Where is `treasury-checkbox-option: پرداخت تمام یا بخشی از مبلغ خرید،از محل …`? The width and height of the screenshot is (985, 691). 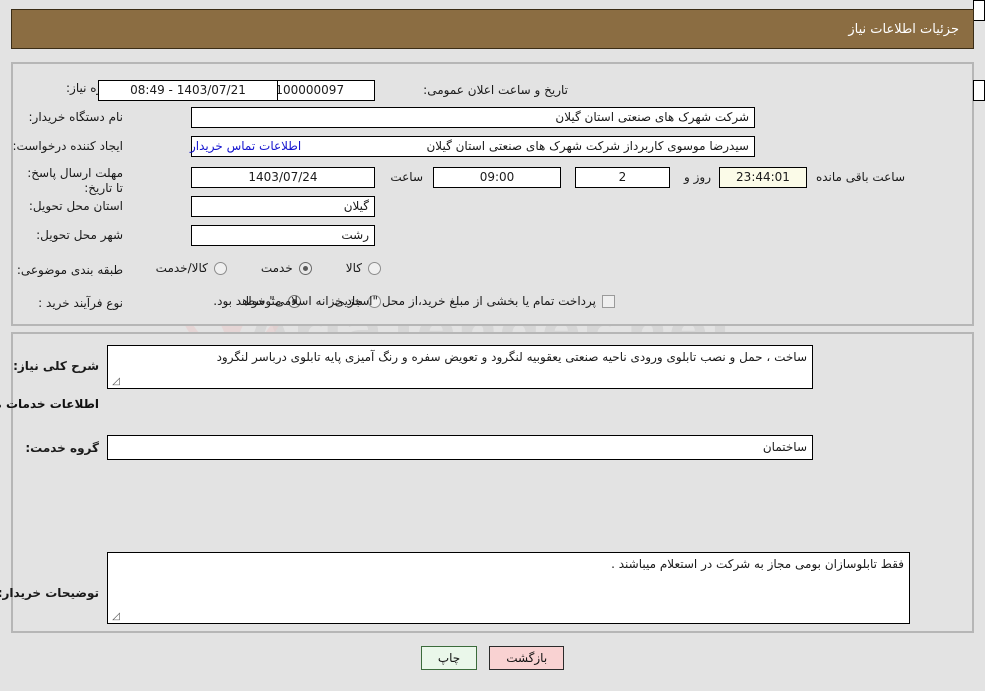 treasury-checkbox-option: پرداخت تمام یا بخشی از مبلغ خرید،از محل … is located at coordinates (414, 301).